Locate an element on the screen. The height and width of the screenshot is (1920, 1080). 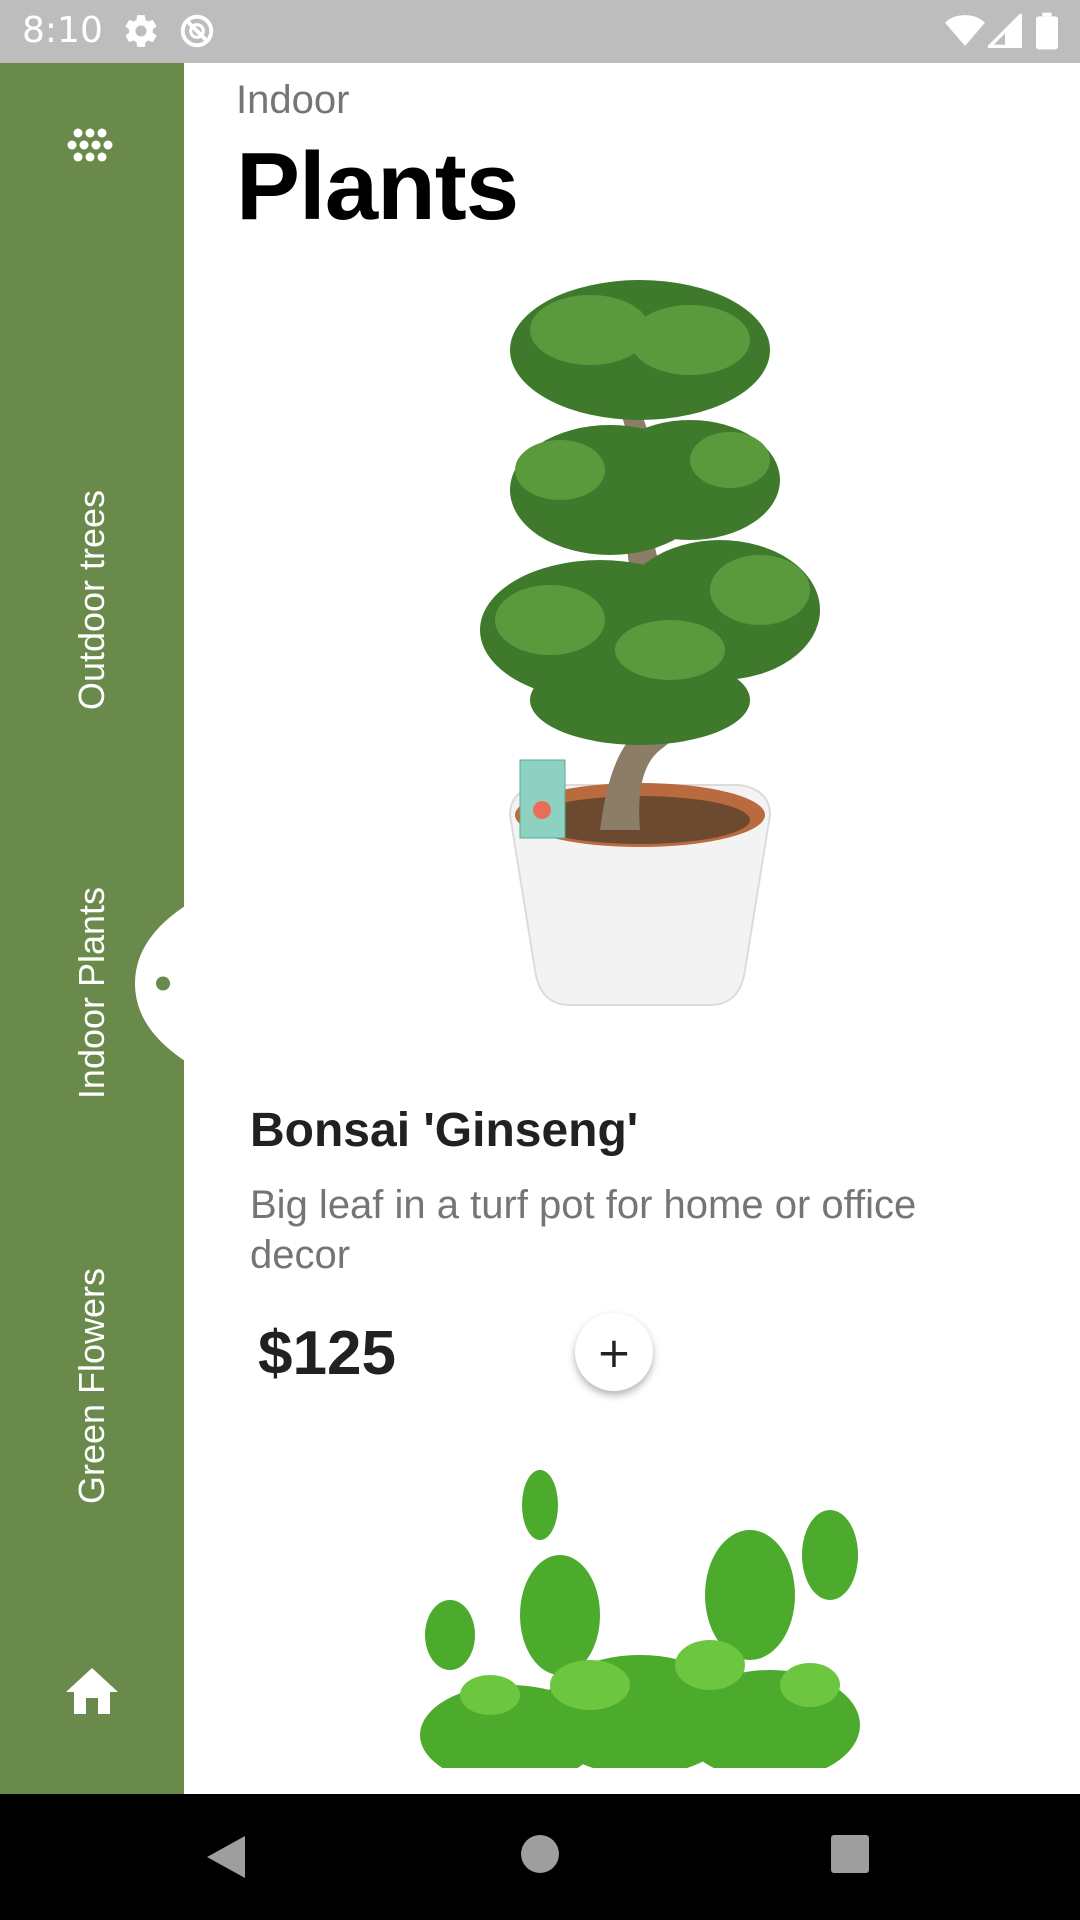
status-bar: 8:10 is located at coordinates (540, 31).